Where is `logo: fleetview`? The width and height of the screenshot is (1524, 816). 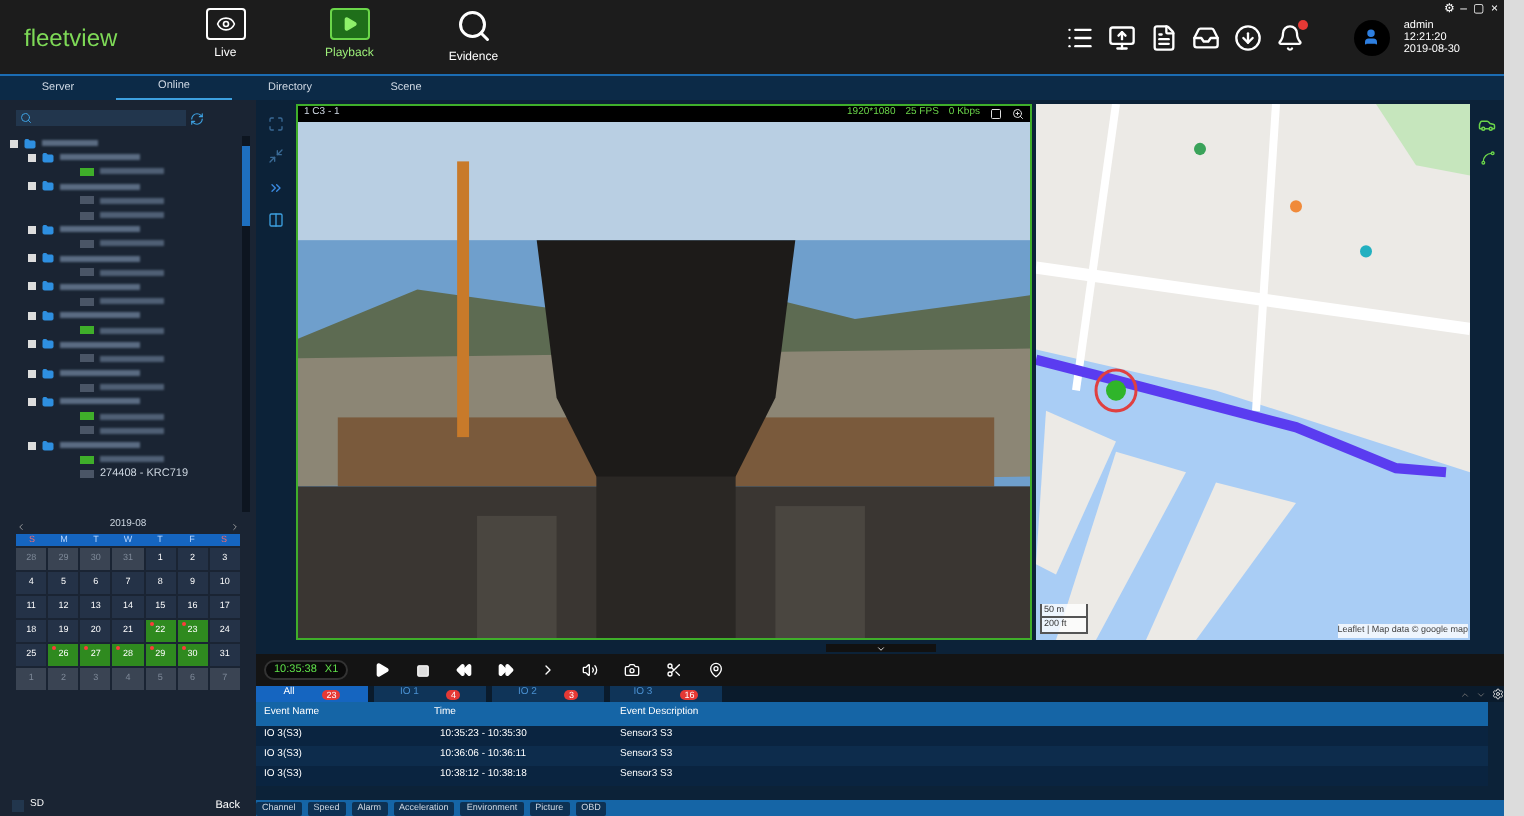 logo: fleetview is located at coordinates (71, 38).